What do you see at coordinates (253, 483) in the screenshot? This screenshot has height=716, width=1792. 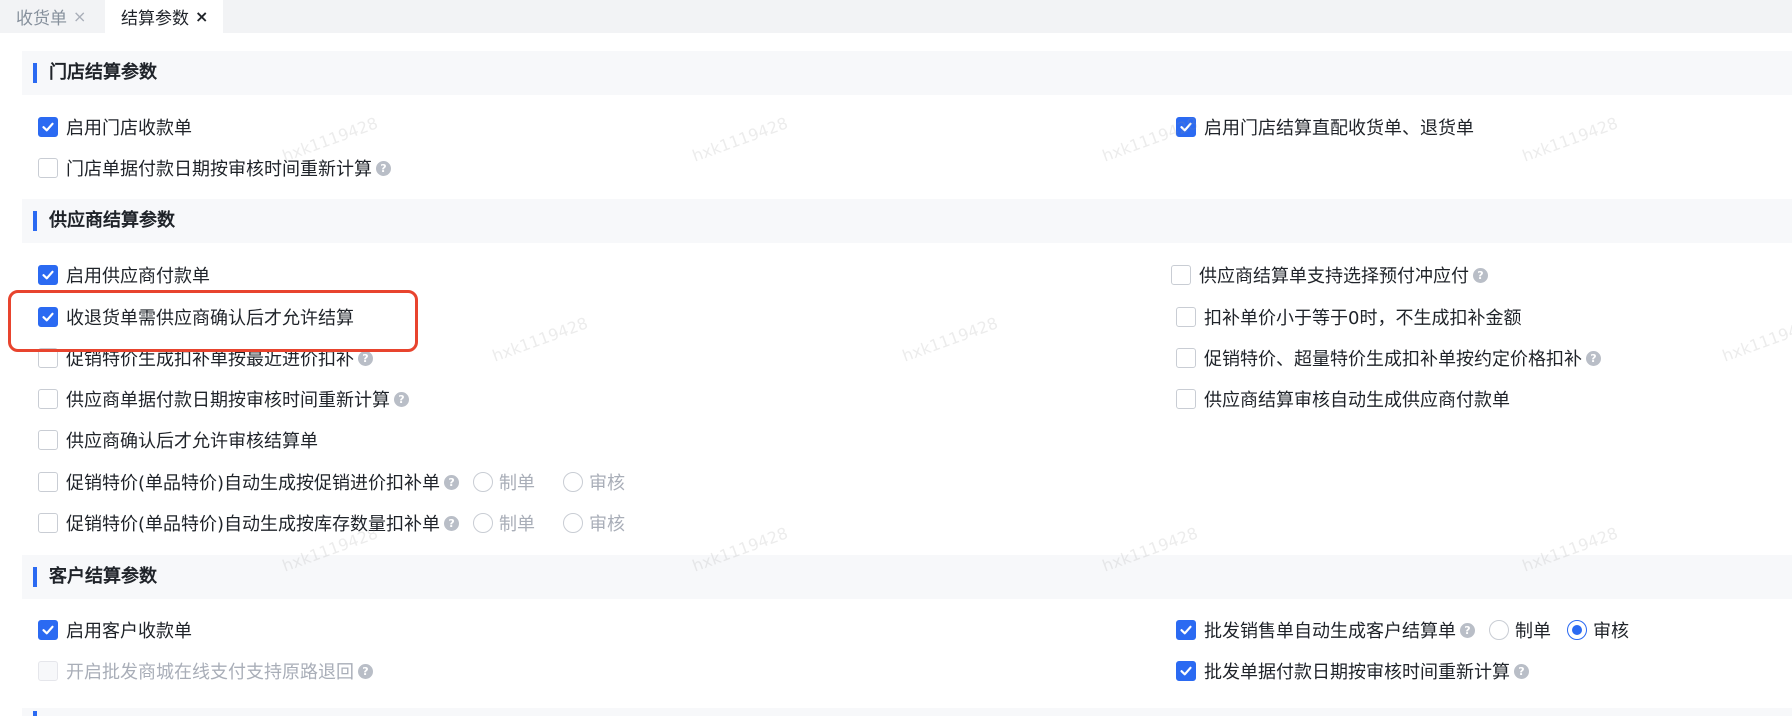 I see `option-label: 促销特价(单品特价)自动生成按促销进价扣补单` at bounding box center [253, 483].